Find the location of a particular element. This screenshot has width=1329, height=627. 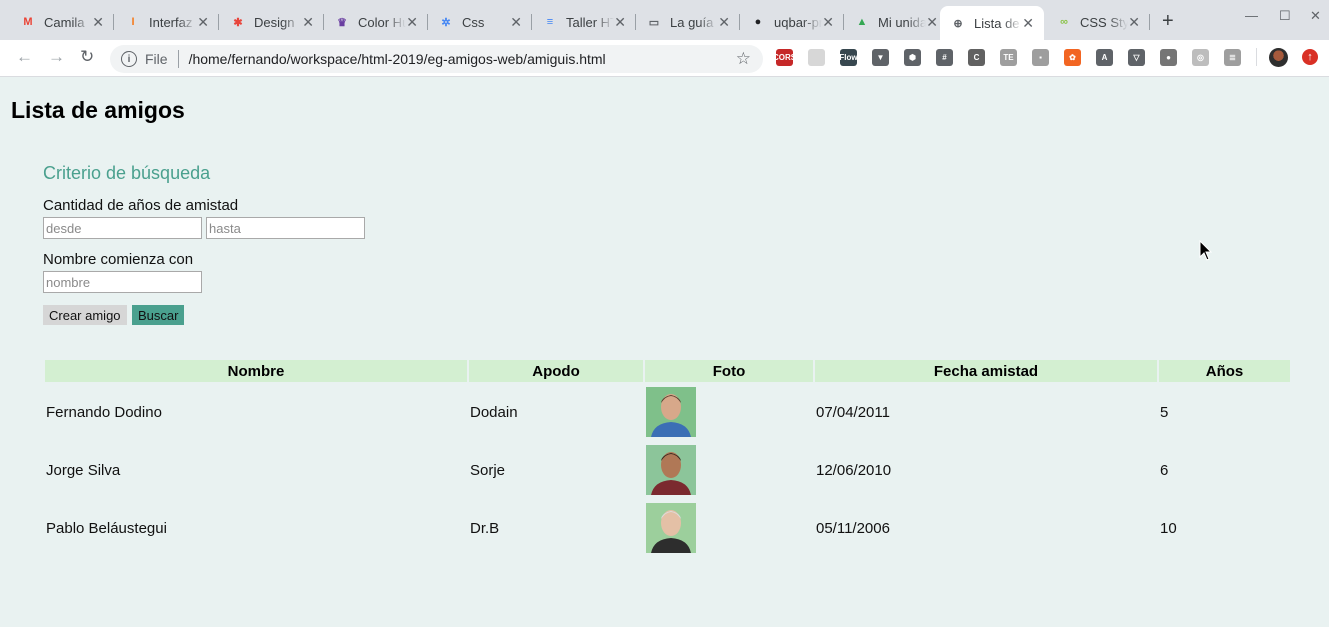

tab-title: Camila is located at coordinates (64, 22).